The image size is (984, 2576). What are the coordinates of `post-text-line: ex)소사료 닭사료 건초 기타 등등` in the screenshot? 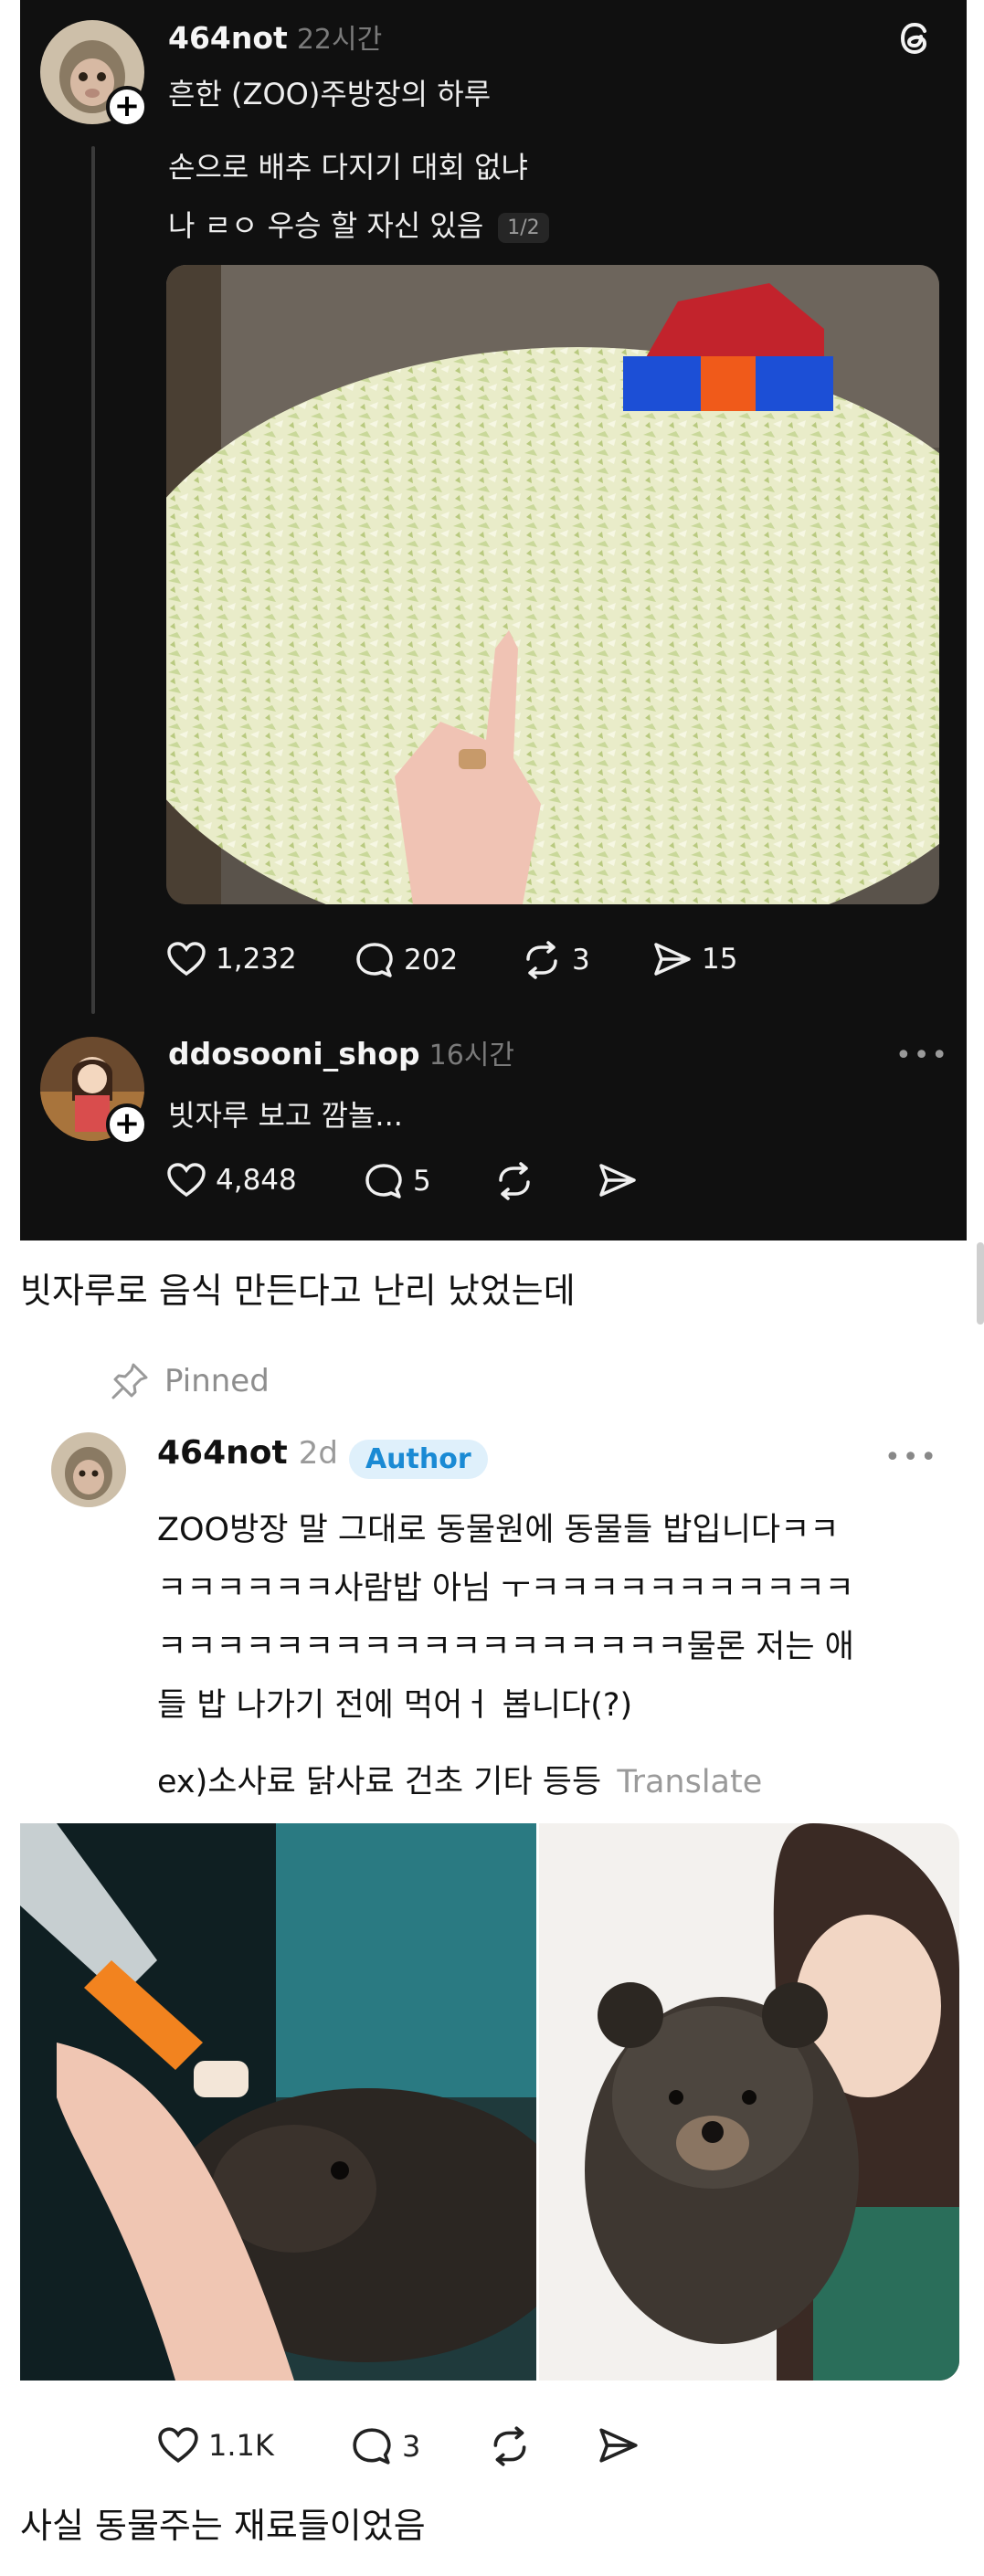 It's located at (379, 1782).